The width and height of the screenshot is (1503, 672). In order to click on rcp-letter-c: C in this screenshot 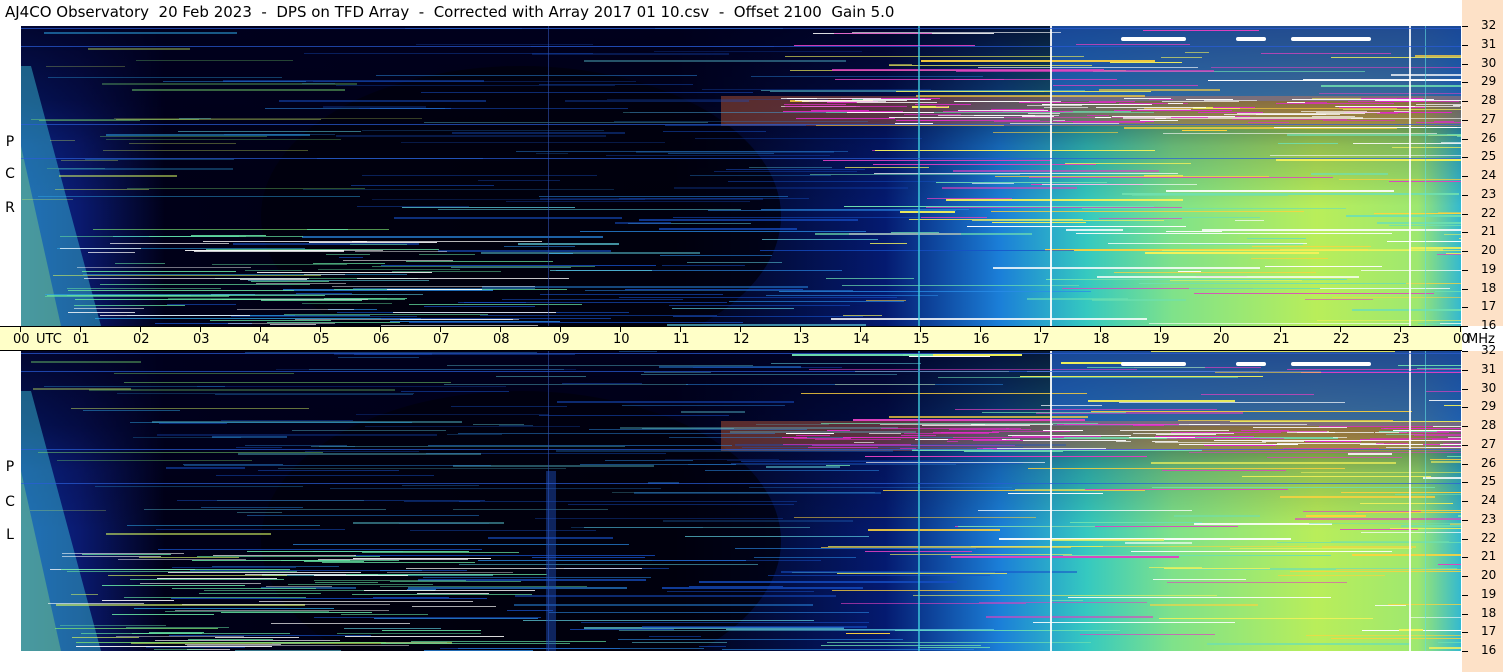, I will do `click(10, 174)`.